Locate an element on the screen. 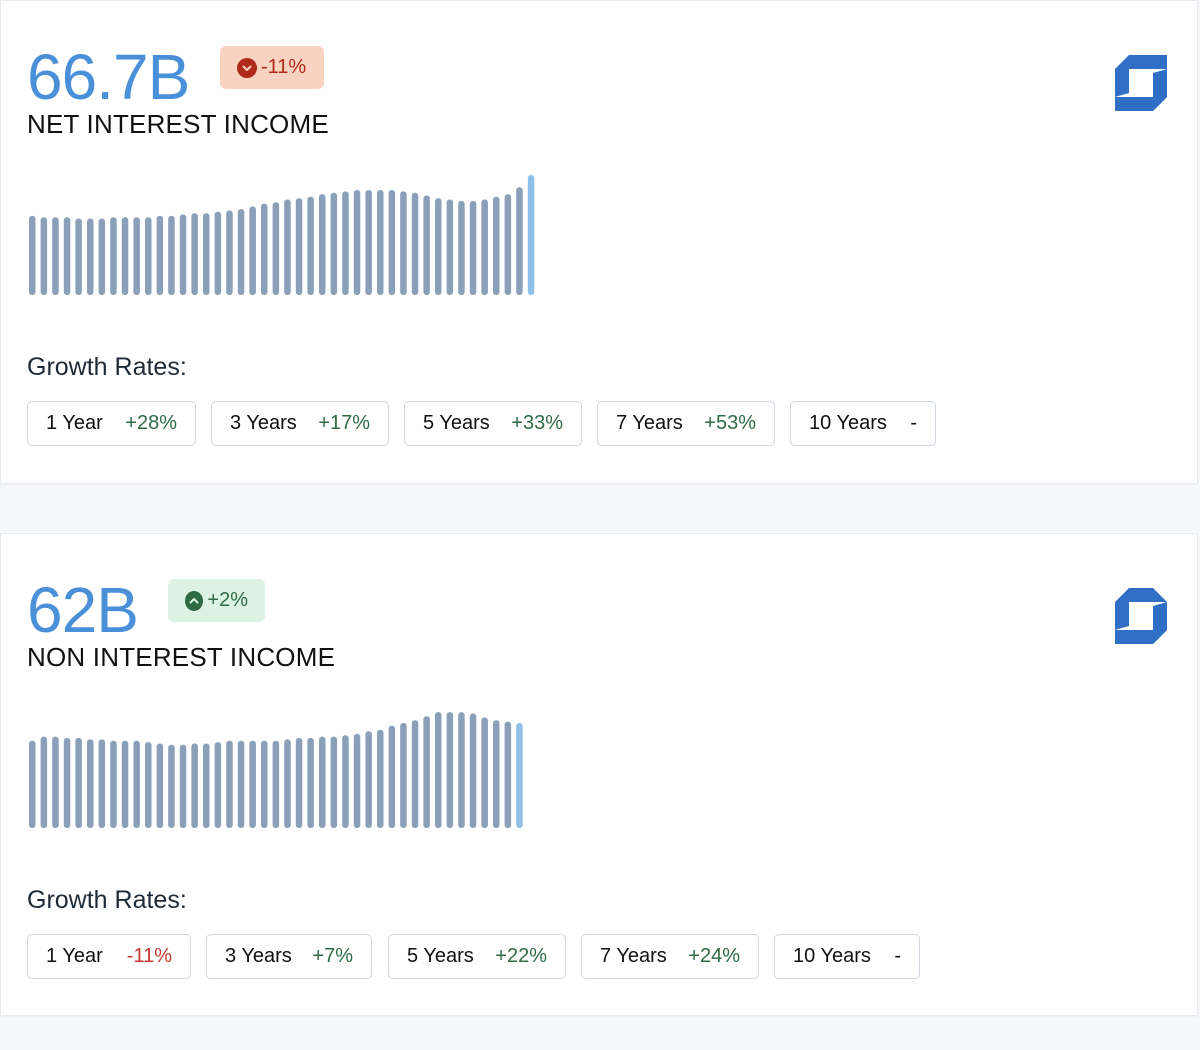  chevron-down-circle-icon is located at coordinates (247, 67).